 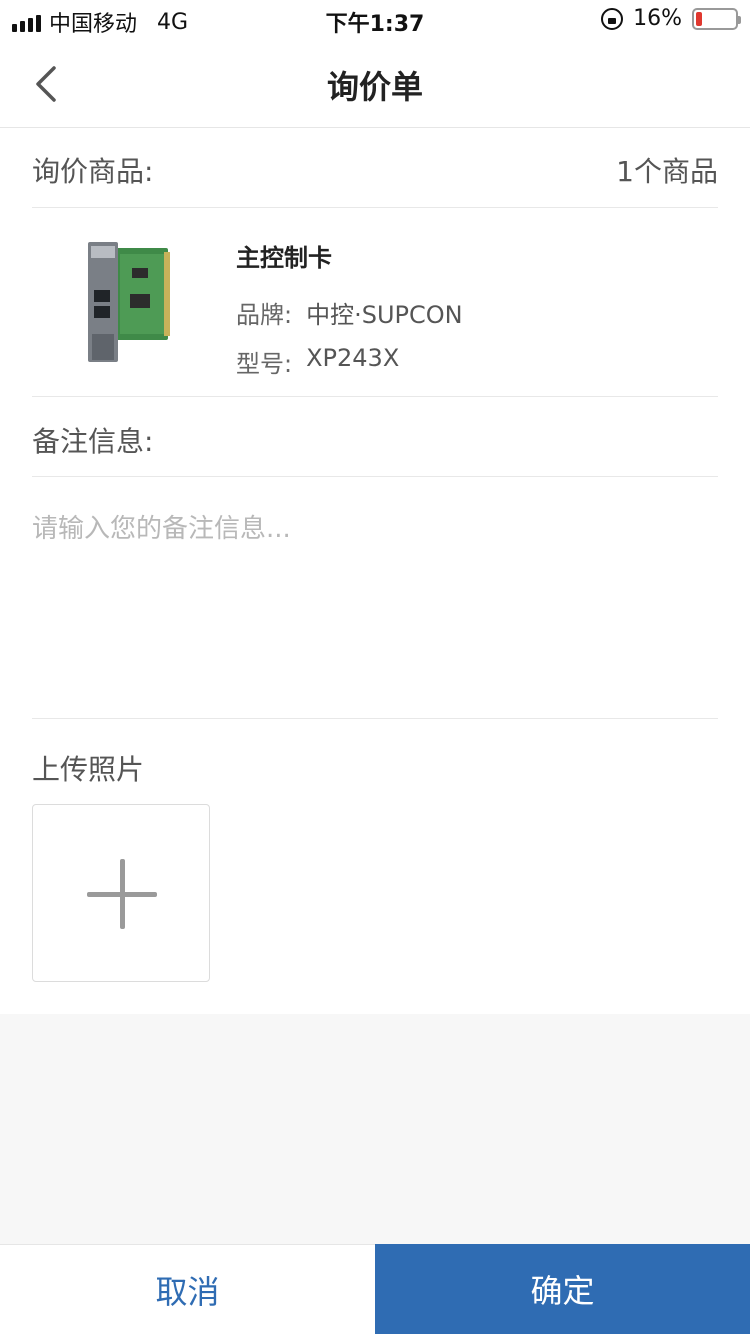 I want to click on confirm-button: 确定, so click(x=562, y=1289).